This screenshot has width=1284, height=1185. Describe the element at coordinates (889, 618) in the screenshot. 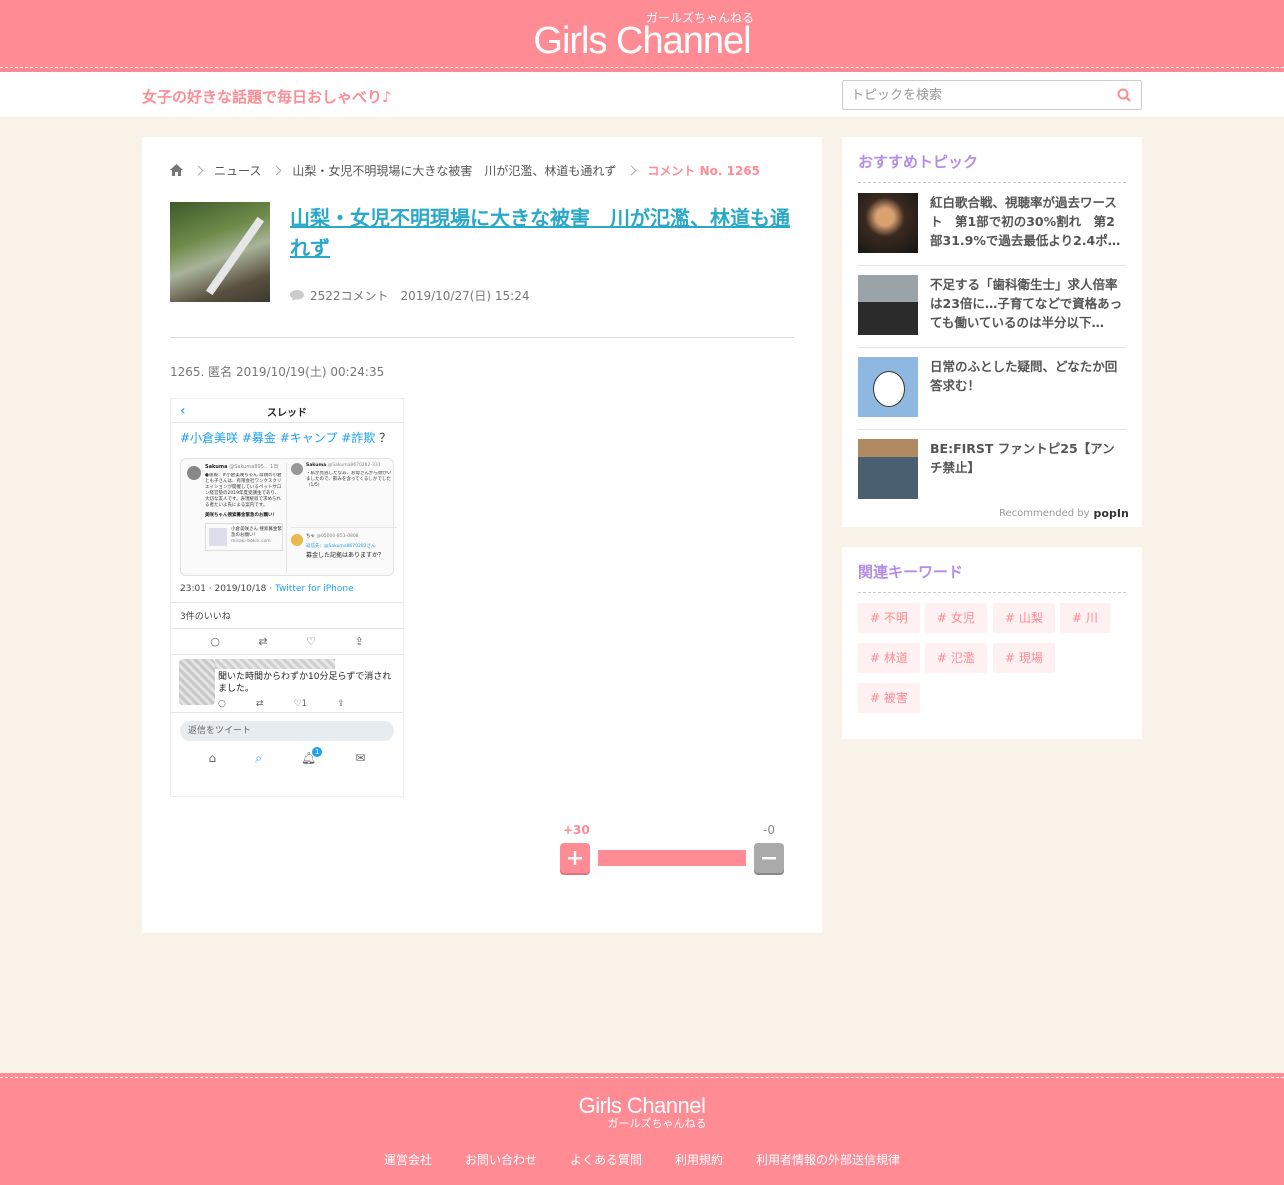

I see `keyword-tag: # 不明` at that location.